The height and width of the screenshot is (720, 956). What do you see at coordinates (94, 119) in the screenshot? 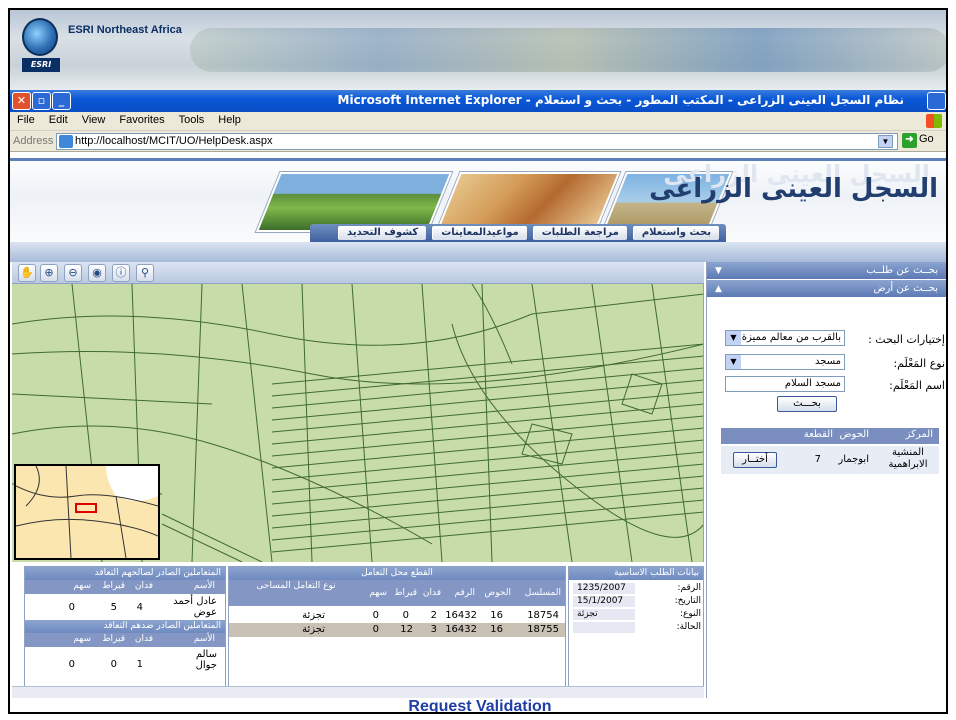
I see `menu-view: View` at bounding box center [94, 119].